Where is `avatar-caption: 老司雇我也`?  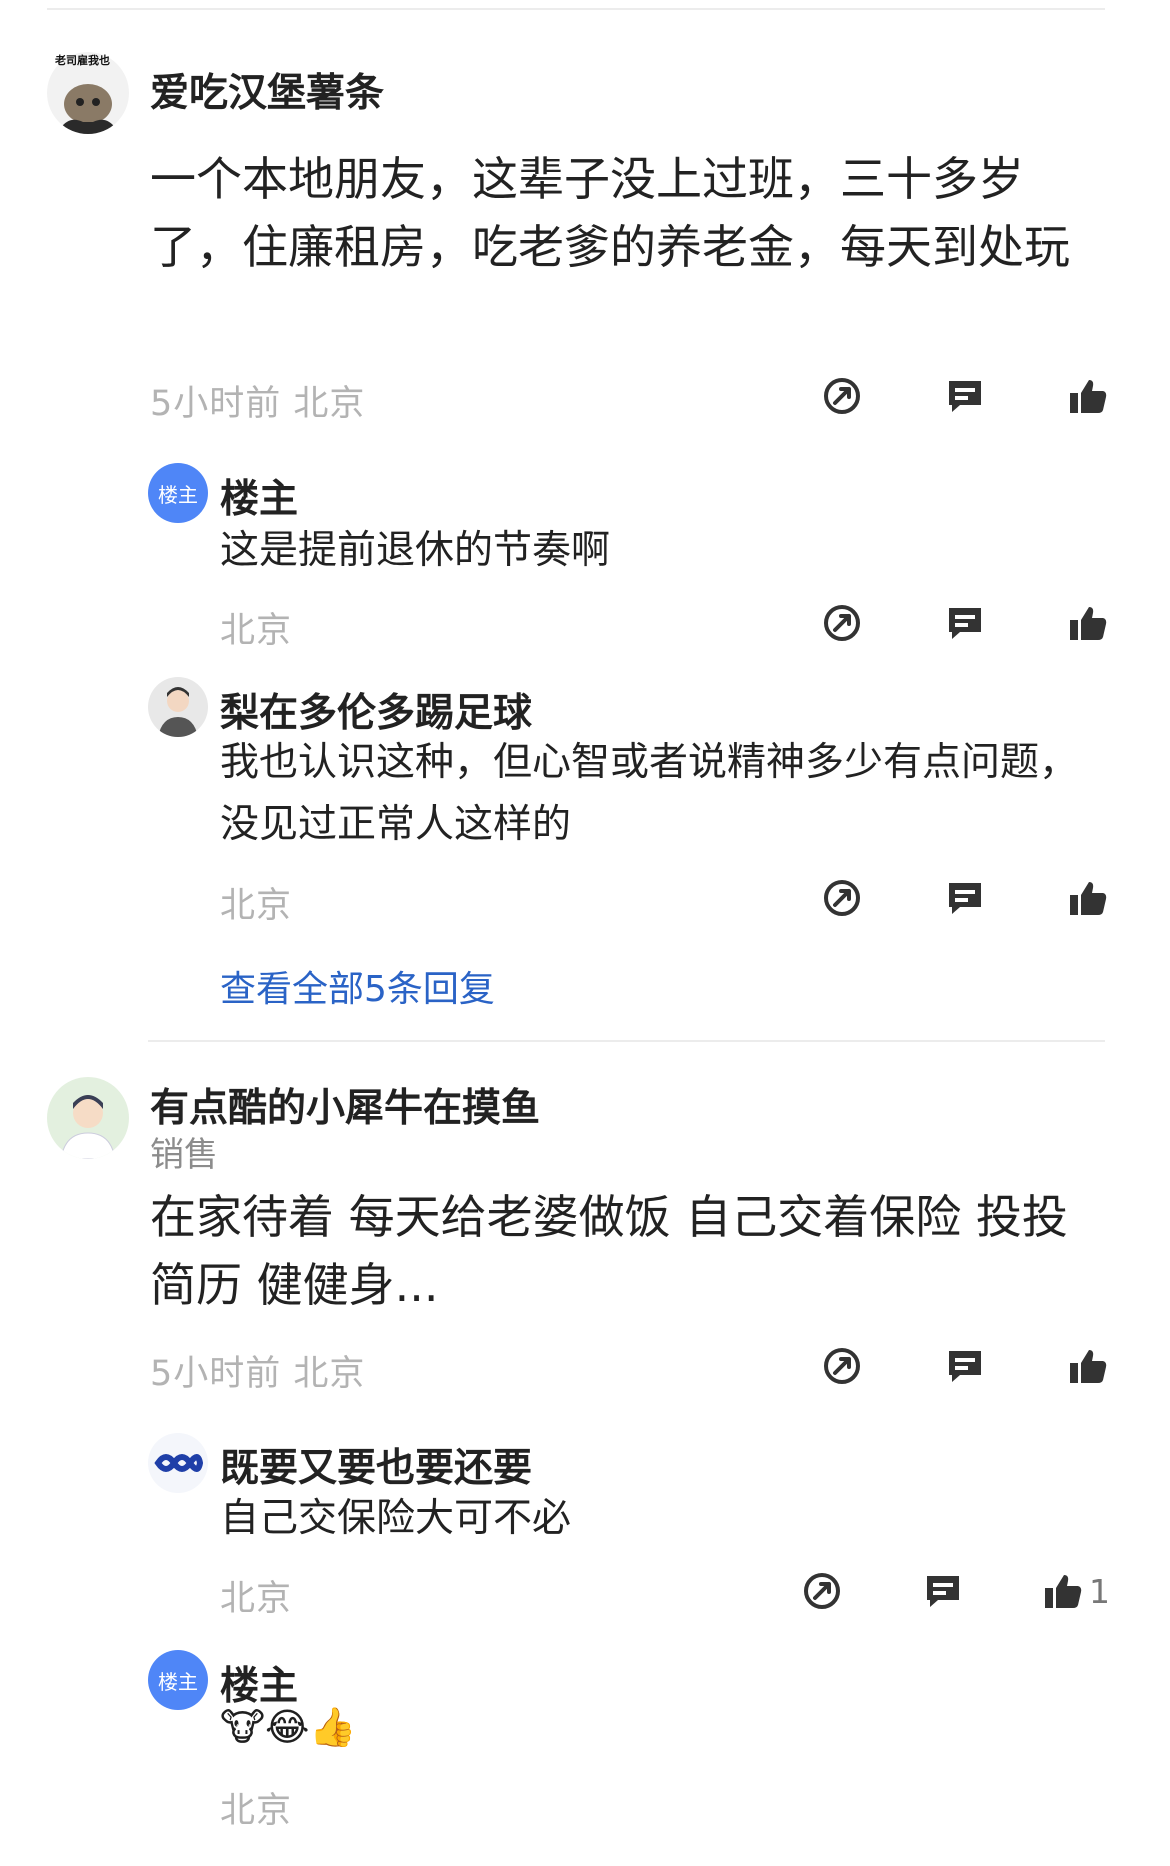
avatar-caption: 老司雇我也 is located at coordinates (82, 60).